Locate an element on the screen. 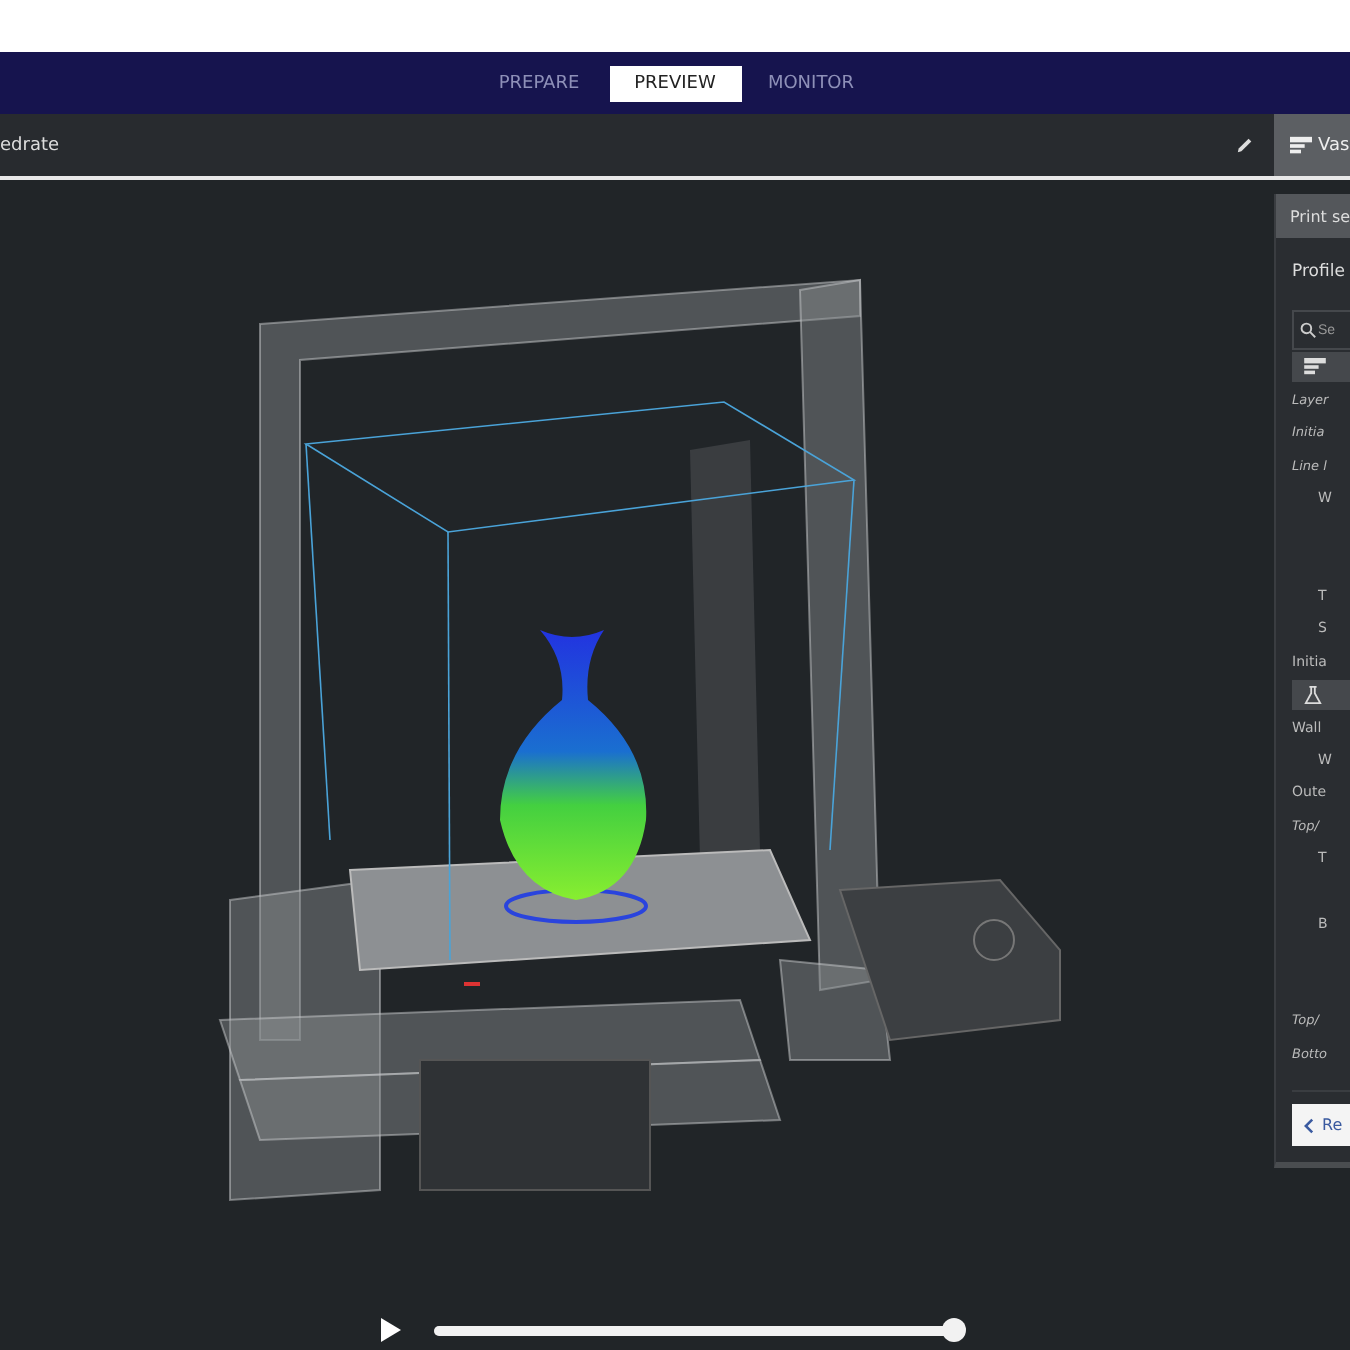 Image resolution: width=1350 pixels, height=1350 pixels. settings-list-icon is located at coordinates (1301, 145).